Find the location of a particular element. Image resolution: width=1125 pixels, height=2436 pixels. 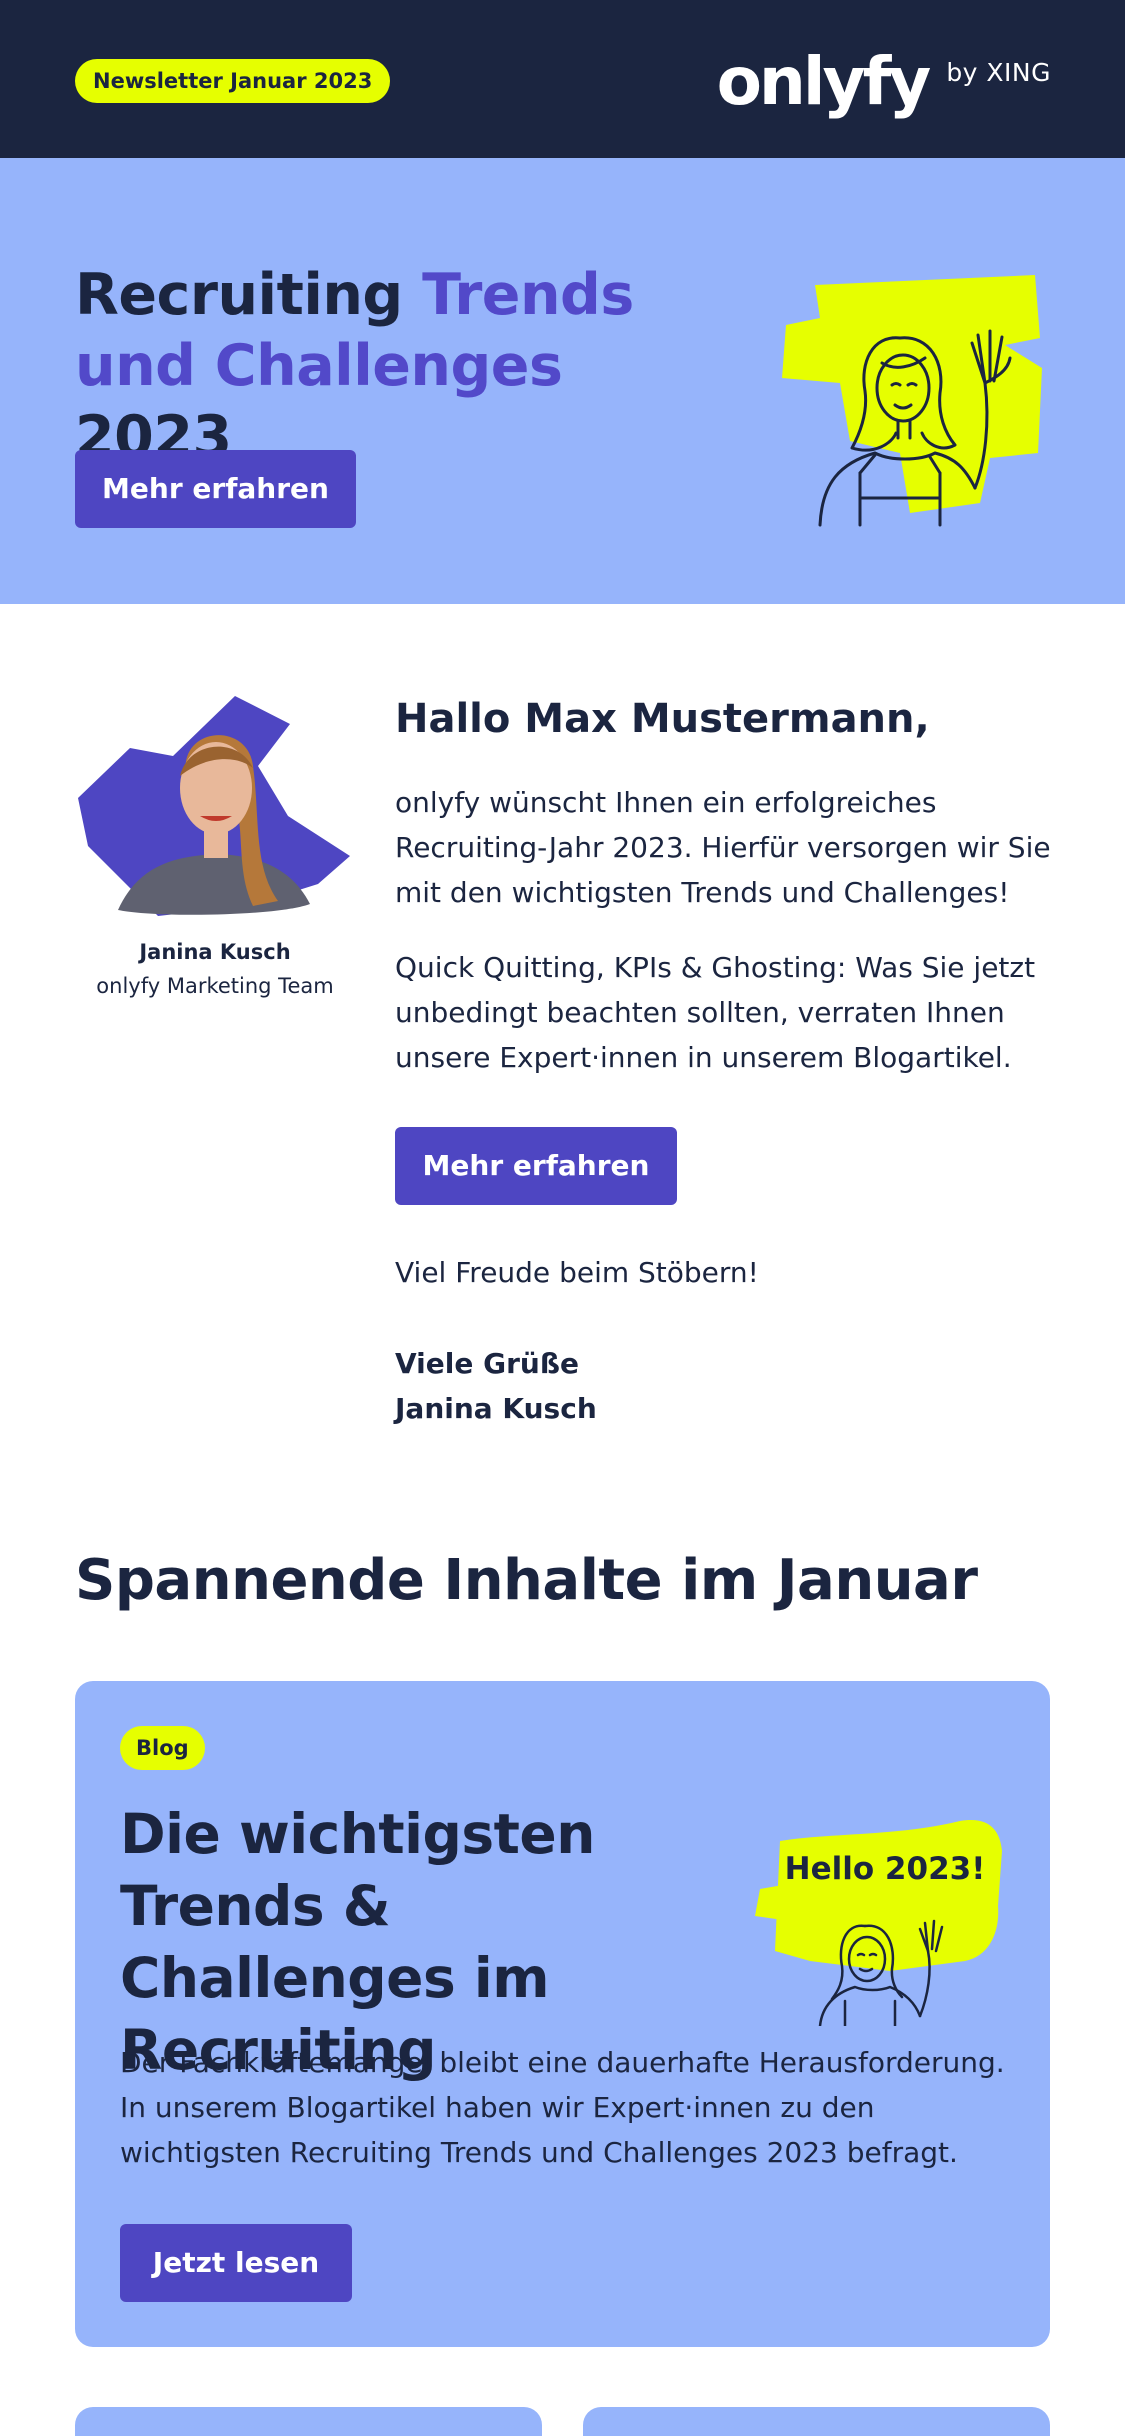

hello-2023-label: Hello 2023! is located at coordinates (885, 1869).